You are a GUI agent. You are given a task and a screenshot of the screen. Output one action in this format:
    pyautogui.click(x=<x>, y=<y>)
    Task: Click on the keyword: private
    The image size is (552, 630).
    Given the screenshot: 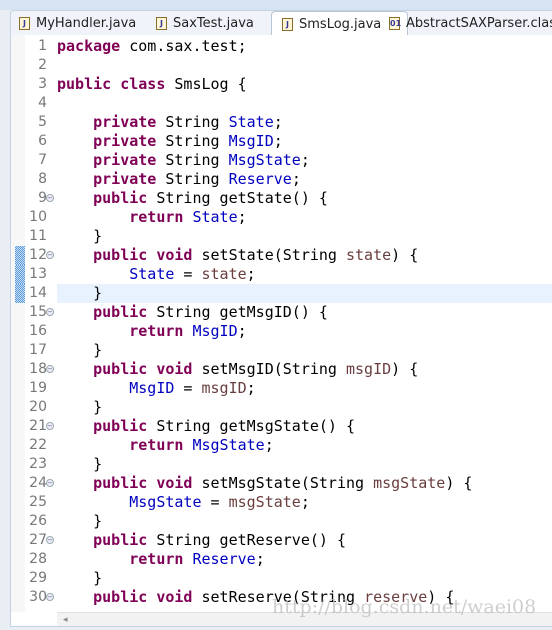 What is the action you would take?
    pyautogui.click(x=125, y=179)
    